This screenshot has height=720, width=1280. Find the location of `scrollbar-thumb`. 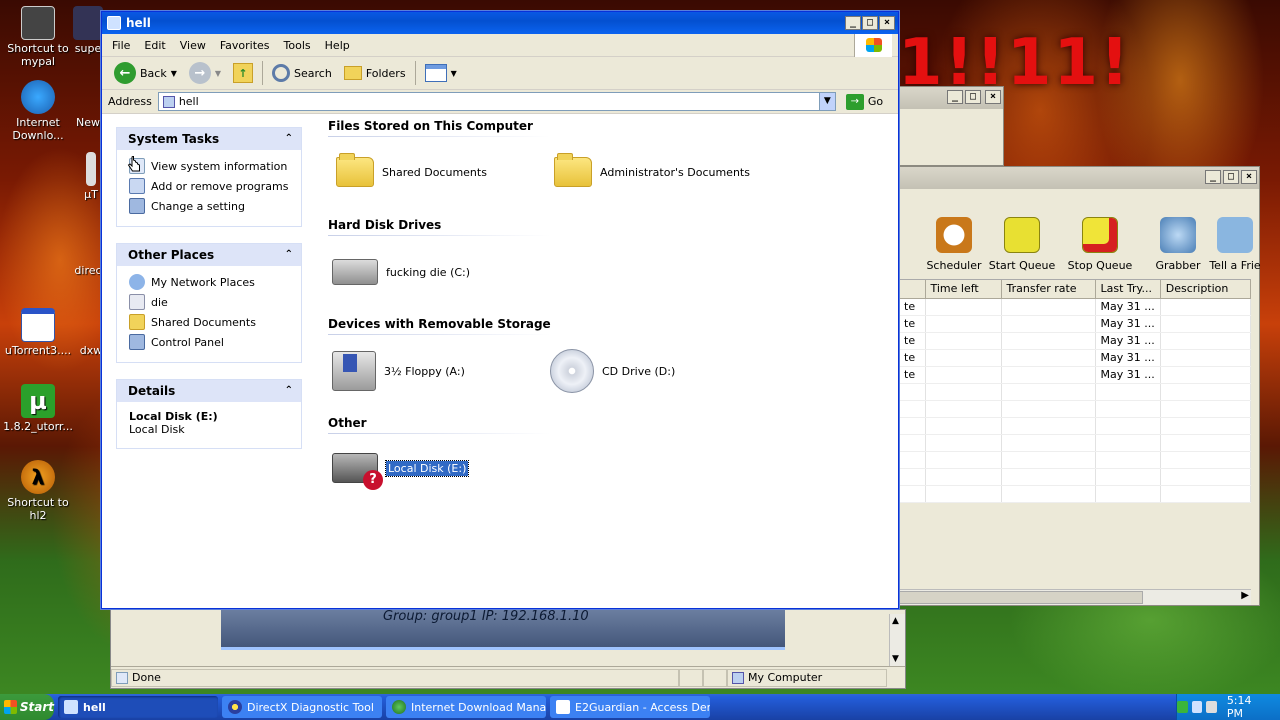

scrollbar-thumb is located at coordinates (1021, 597).